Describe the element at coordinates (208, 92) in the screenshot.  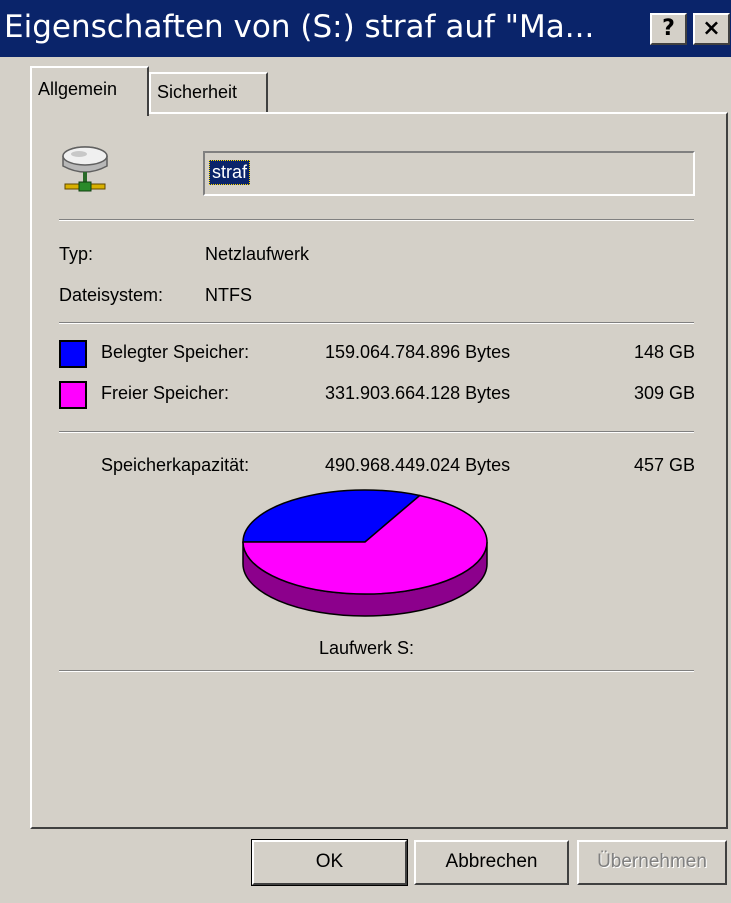
I see `tab-sicherheit: Sicherheit` at that location.